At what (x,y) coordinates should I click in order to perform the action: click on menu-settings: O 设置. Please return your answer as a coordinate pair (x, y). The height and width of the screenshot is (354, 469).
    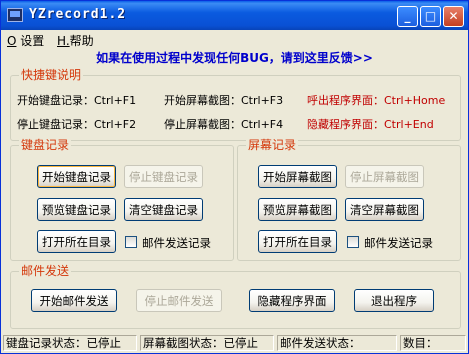
    Looking at the image, I should click on (25, 40).